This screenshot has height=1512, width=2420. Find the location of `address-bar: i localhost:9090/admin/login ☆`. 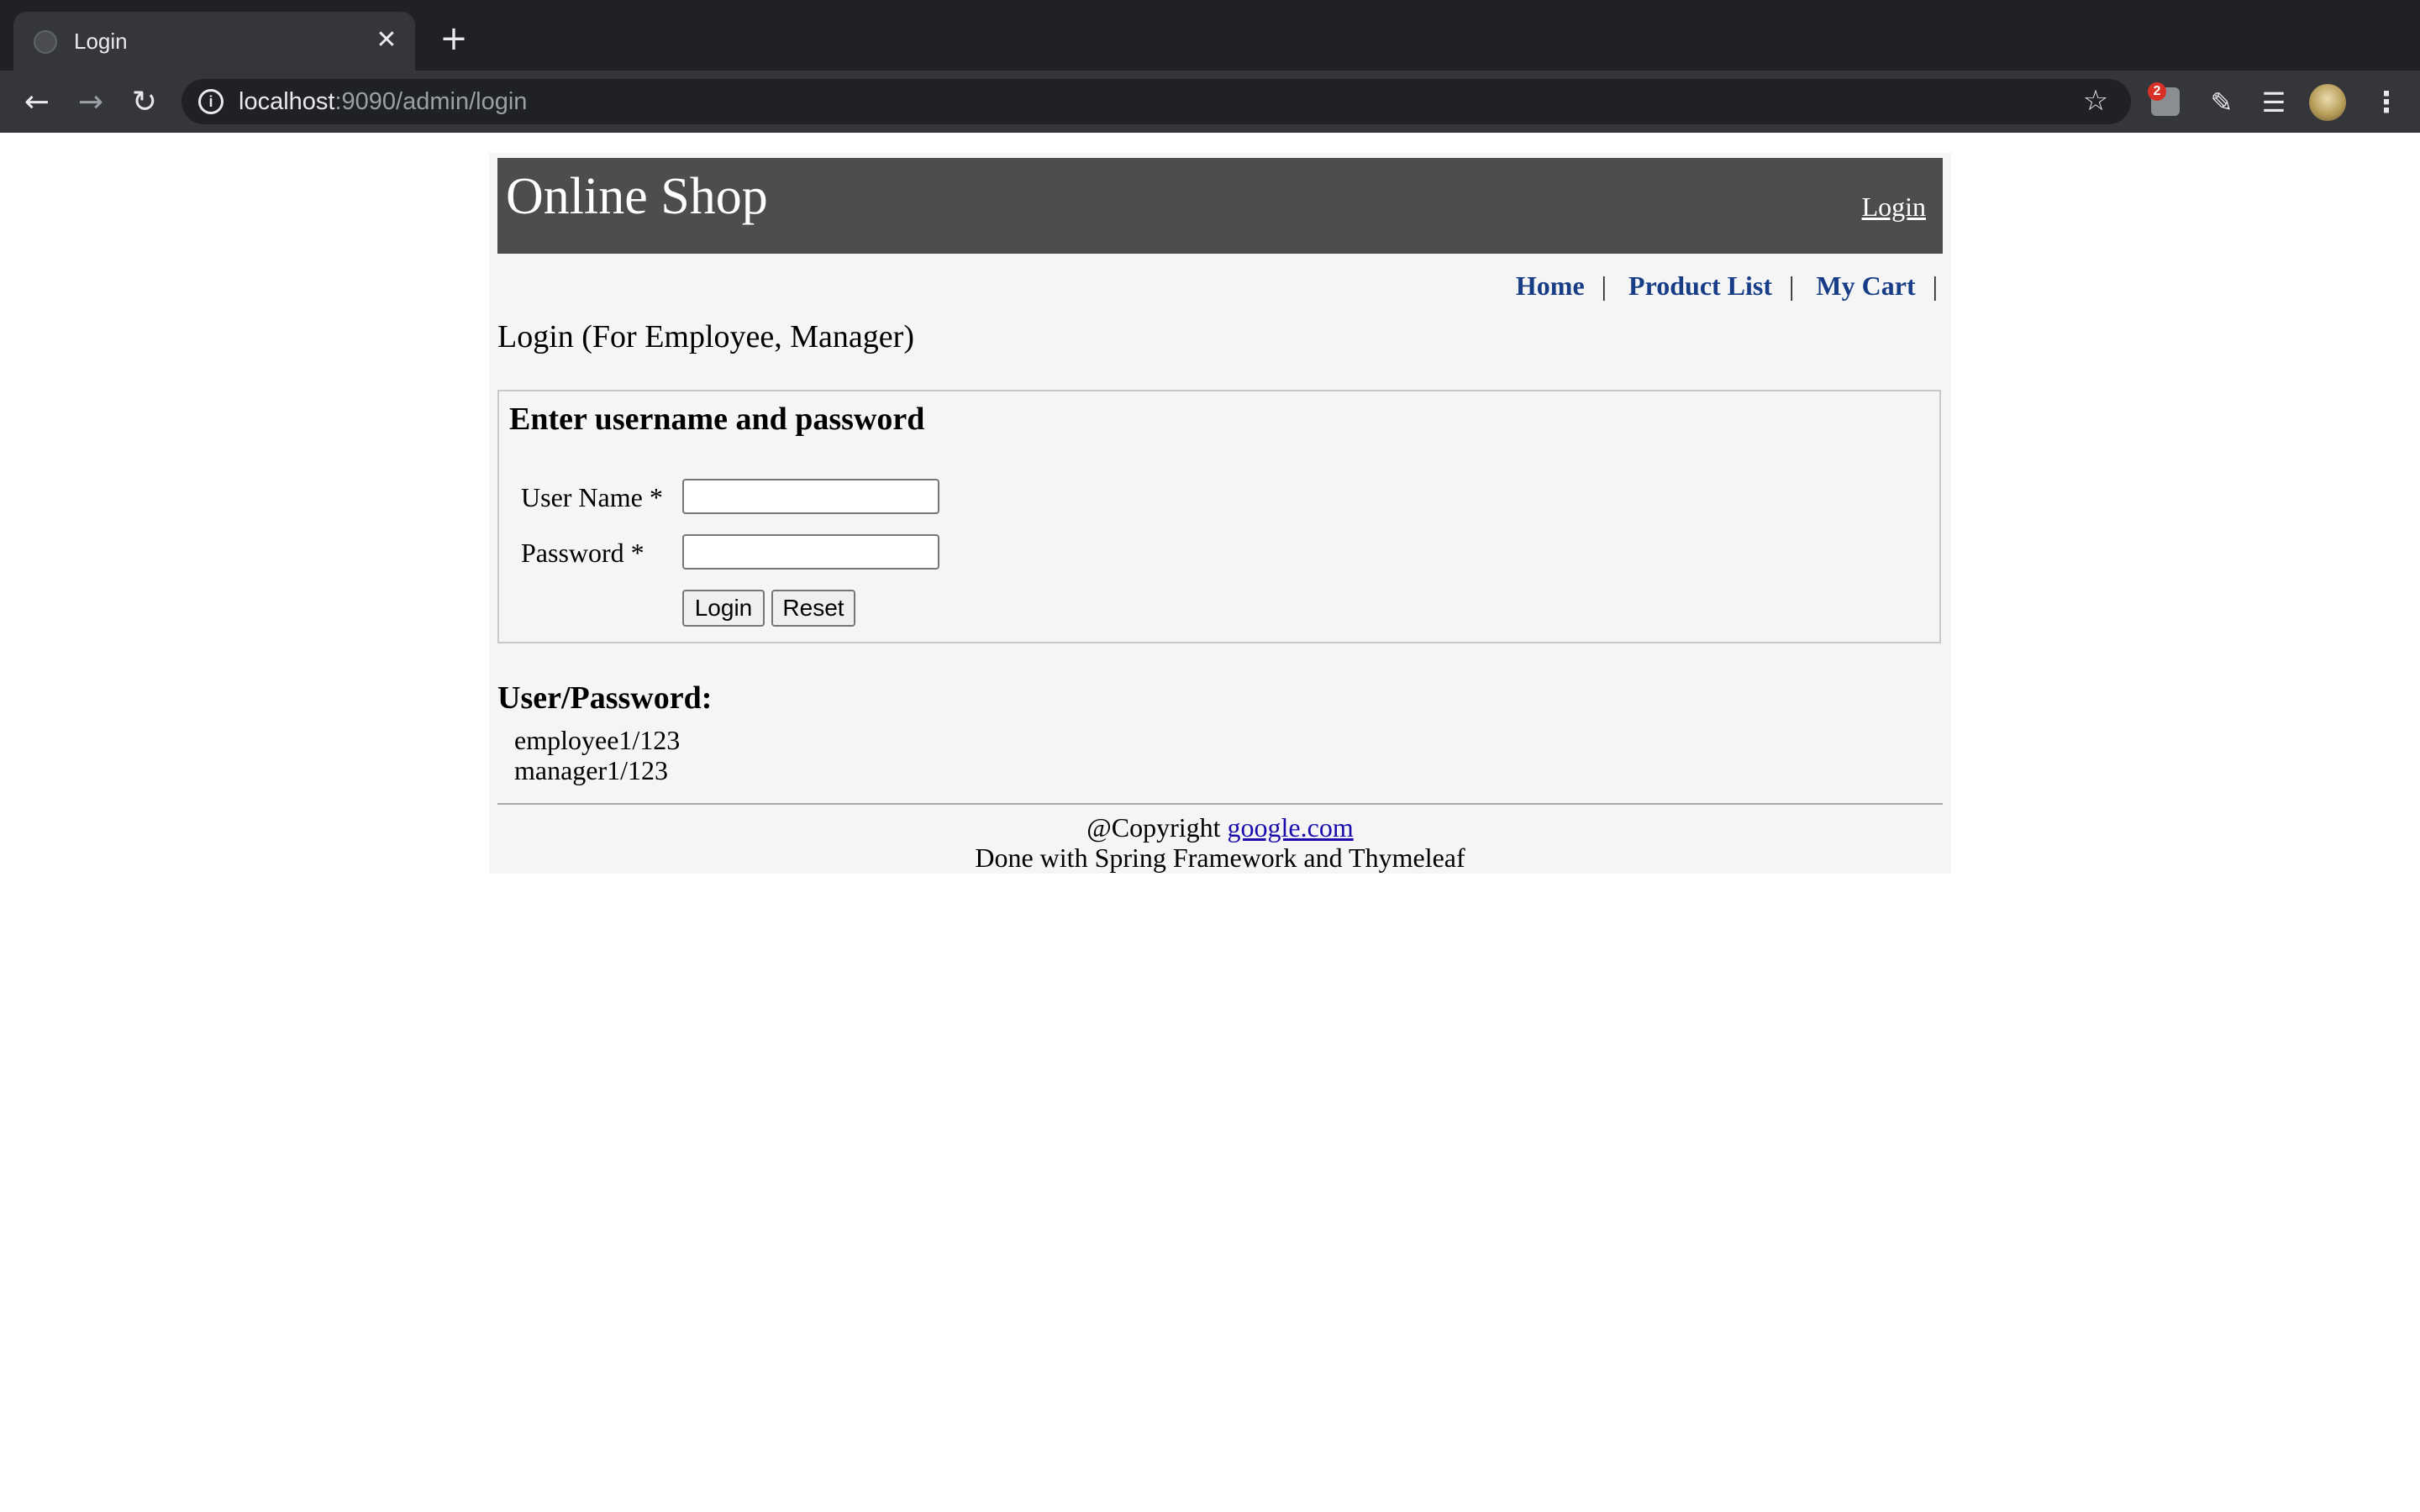

address-bar: i localhost:9090/admin/login ☆ is located at coordinates (1156, 101).